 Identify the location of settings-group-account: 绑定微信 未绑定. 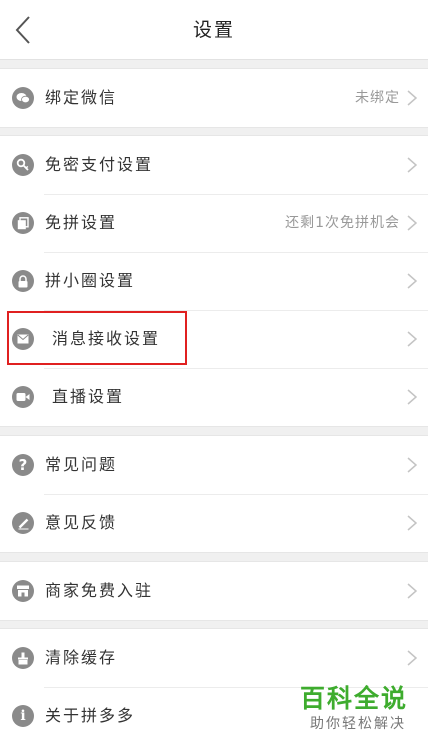
(214, 98).